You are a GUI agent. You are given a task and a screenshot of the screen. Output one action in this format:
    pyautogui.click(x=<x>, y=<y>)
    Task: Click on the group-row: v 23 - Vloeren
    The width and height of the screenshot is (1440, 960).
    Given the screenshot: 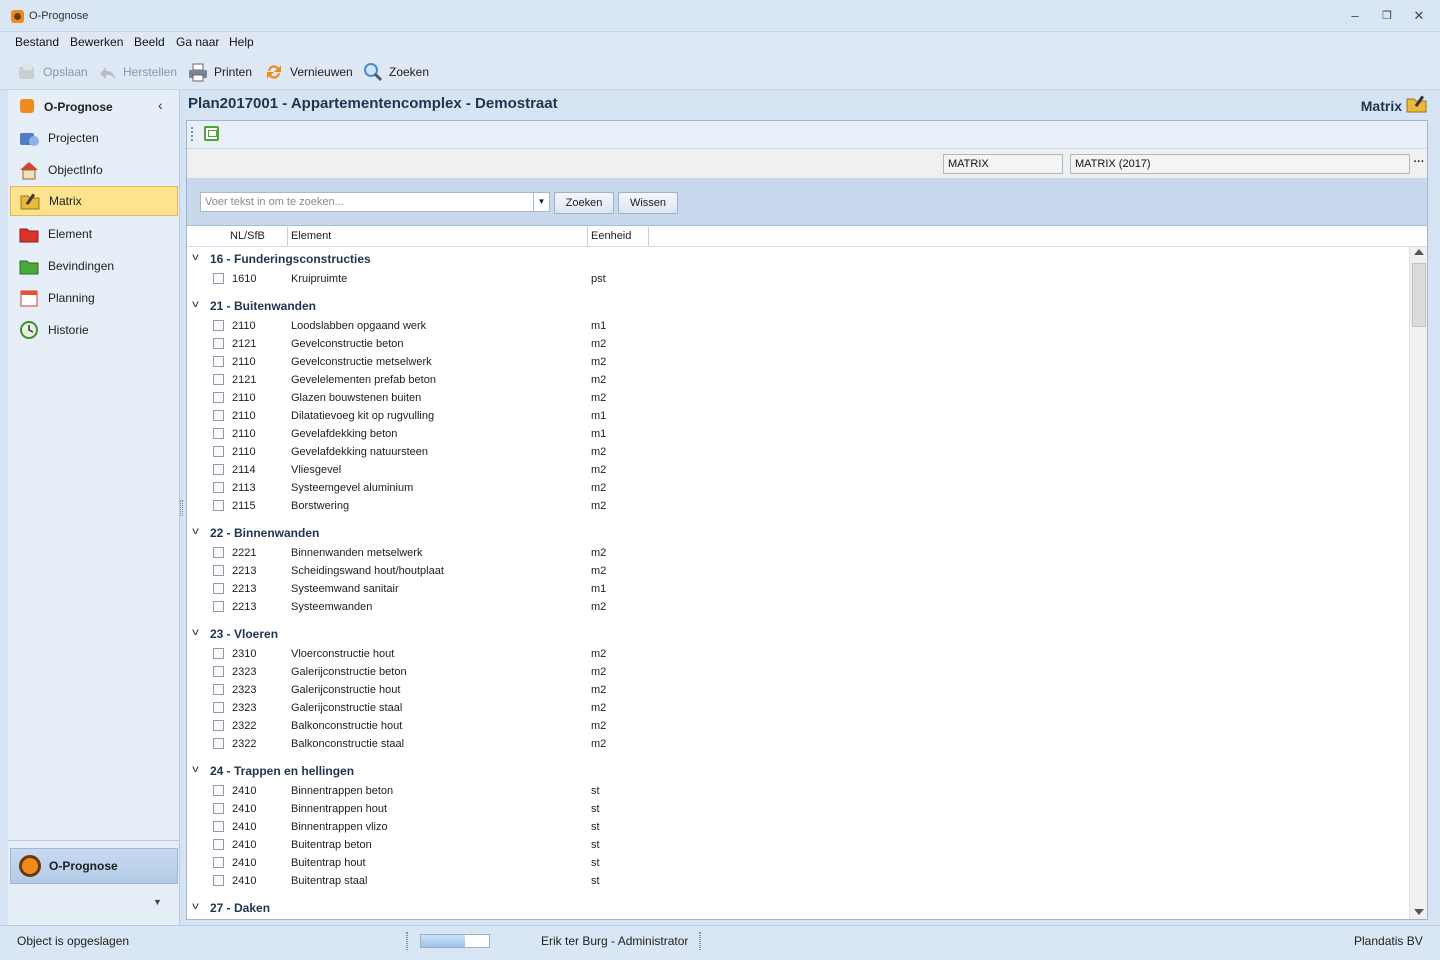 What is the action you would take?
    pyautogui.click(x=798, y=634)
    